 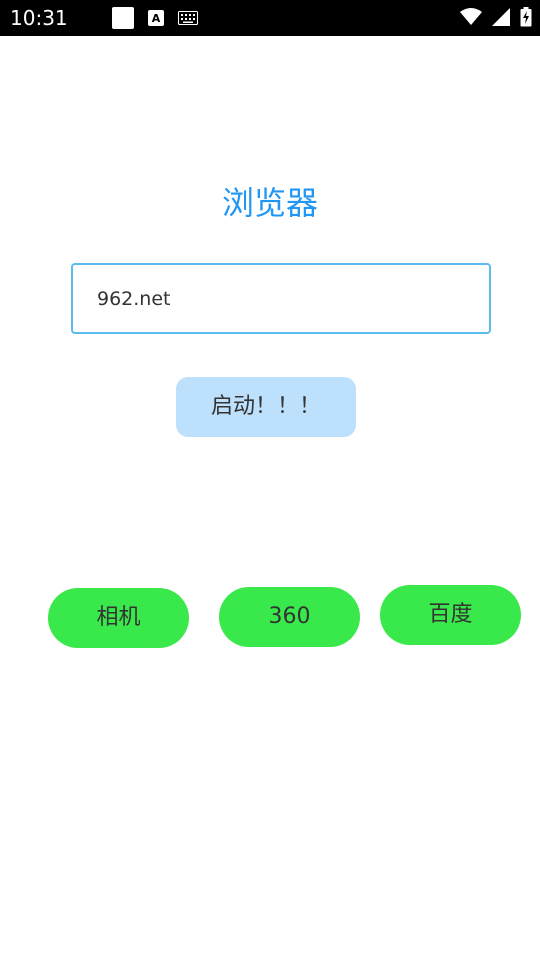 What do you see at coordinates (501, 17) in the screenshot?
I see `cell-signal-icon` at bounding box center [501, 17].